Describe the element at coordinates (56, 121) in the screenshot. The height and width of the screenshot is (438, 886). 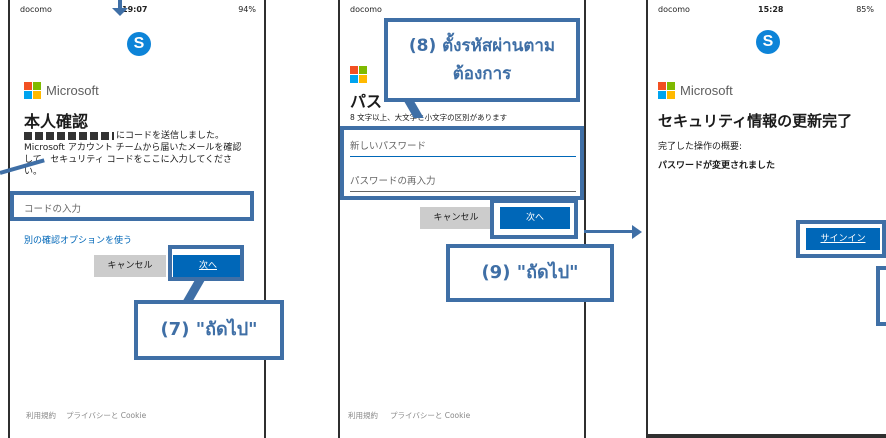
I see `page-title: 本人確認` at that location.